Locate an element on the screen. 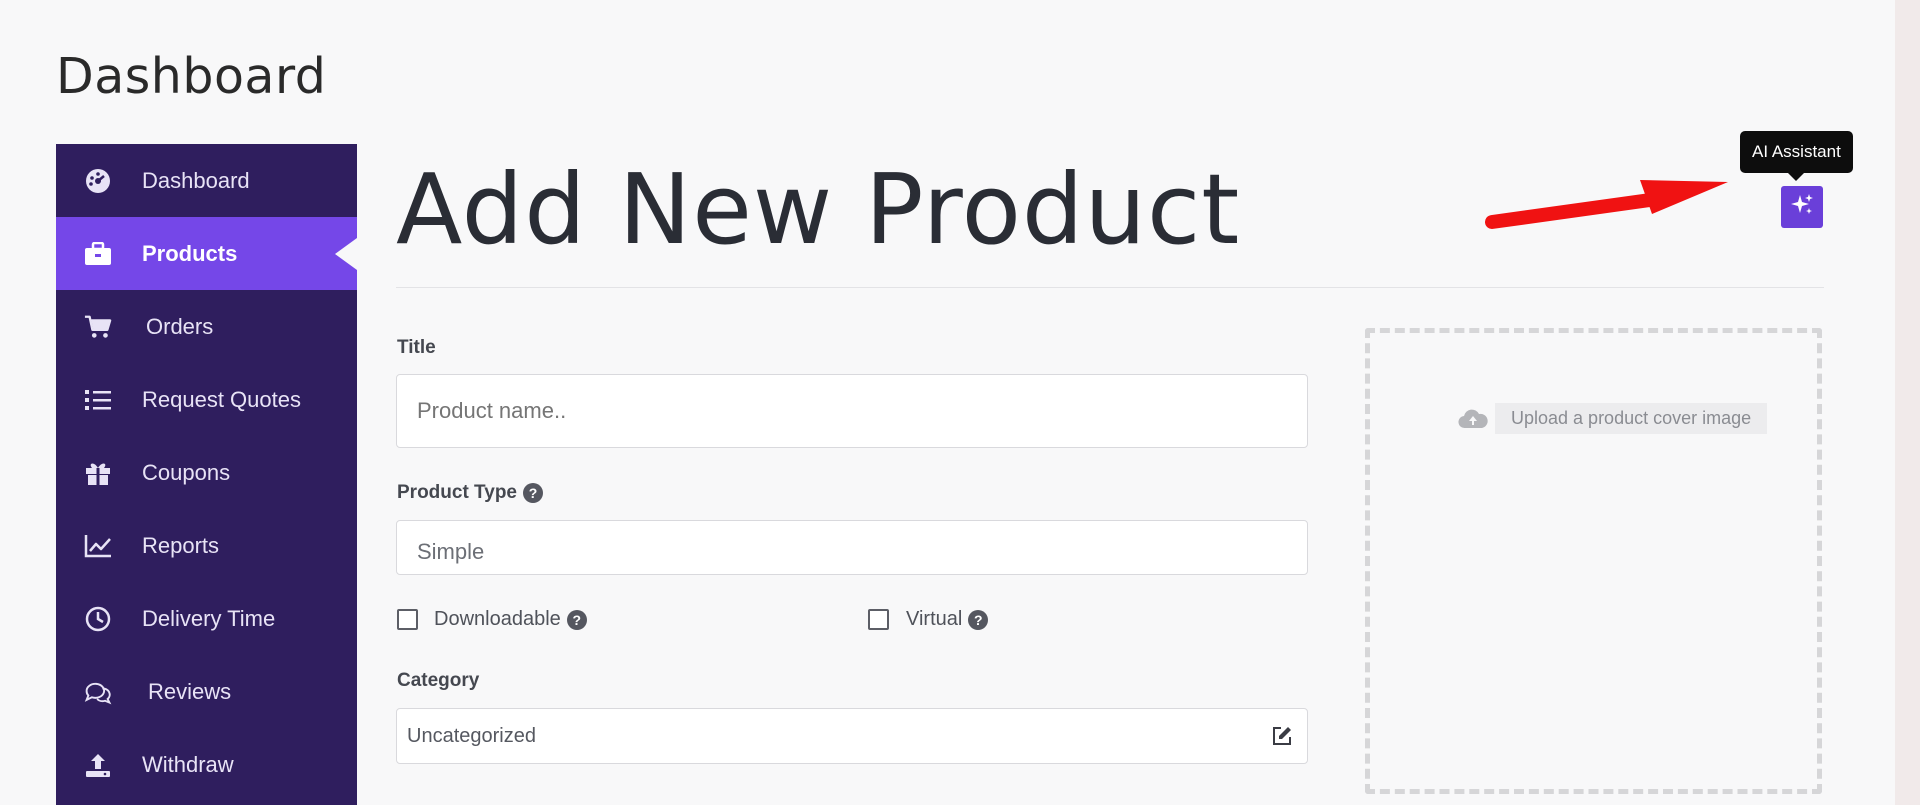  sparkle-icon is located at coordinates (1802, 207).